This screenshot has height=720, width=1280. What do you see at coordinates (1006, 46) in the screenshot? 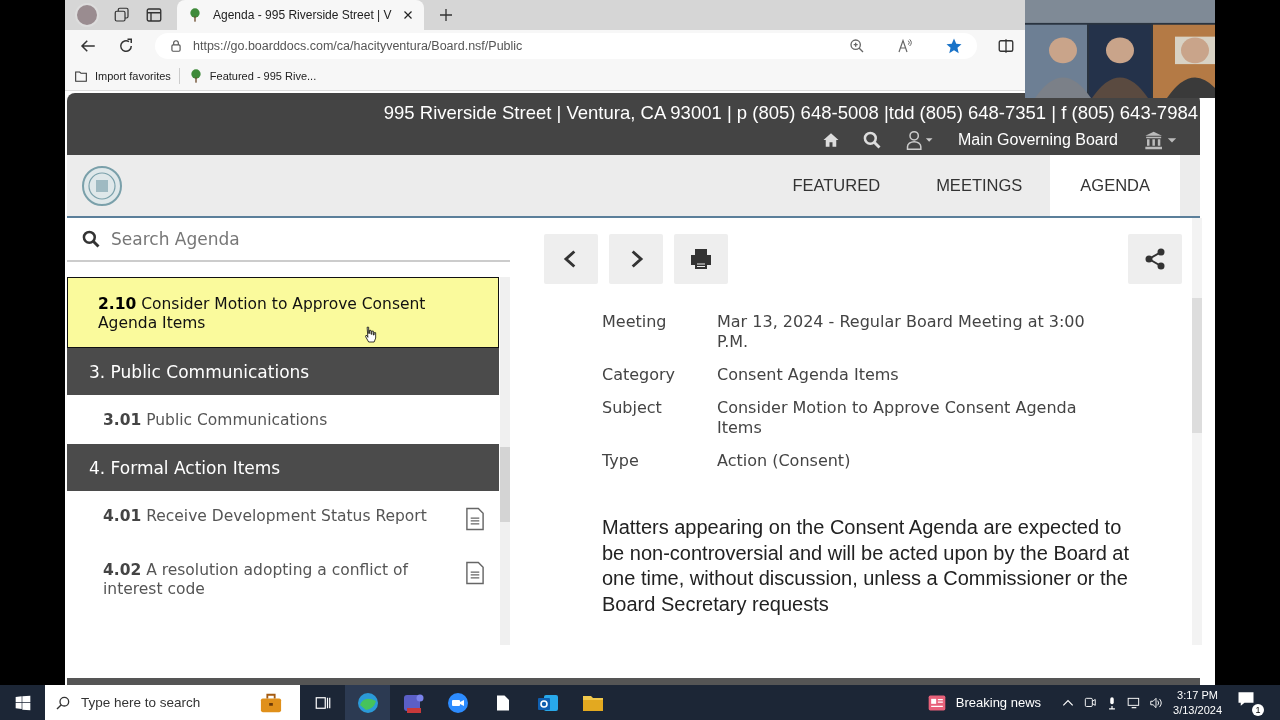
I see `split-screen-icon` at bounding box center [1006, 46].